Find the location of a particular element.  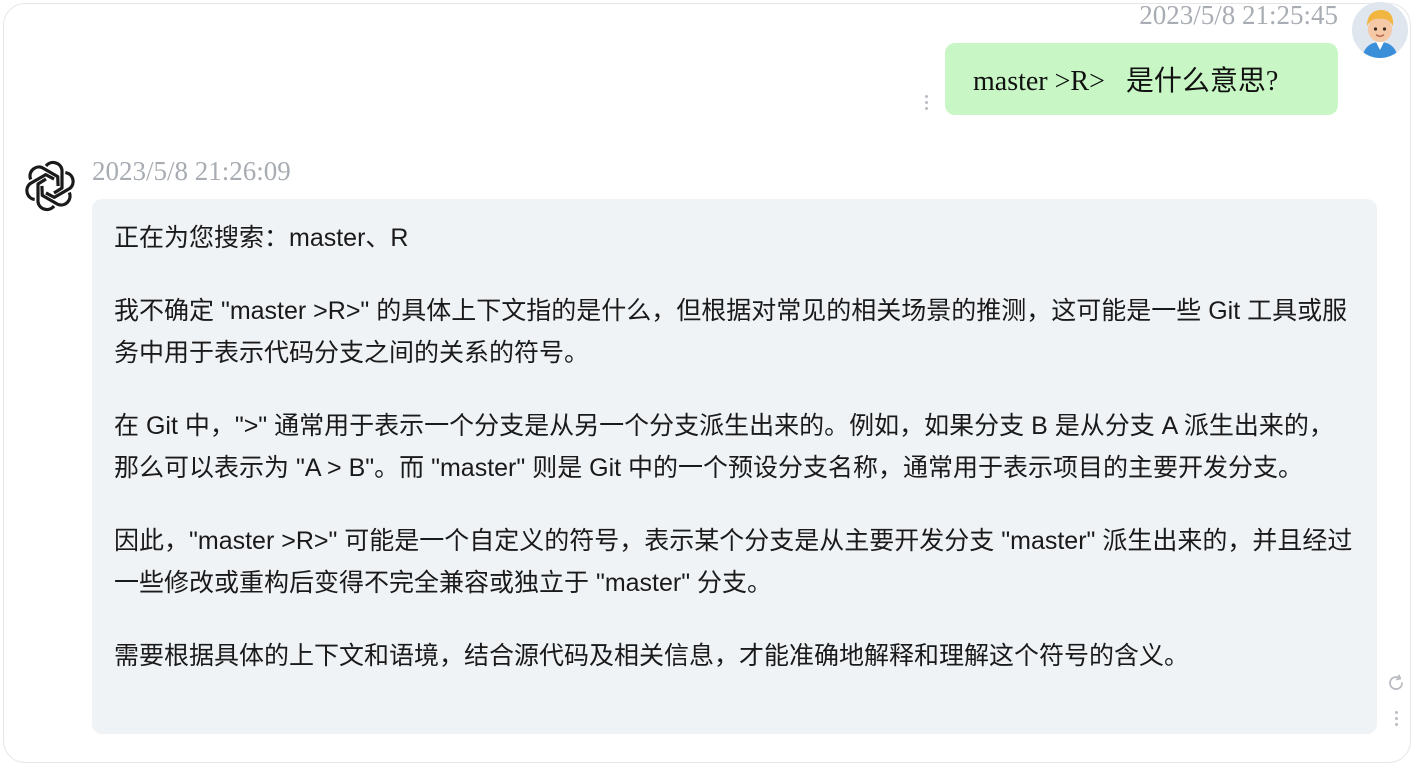

assistant-message-menu-icon is located at coordinates (1396, 718).